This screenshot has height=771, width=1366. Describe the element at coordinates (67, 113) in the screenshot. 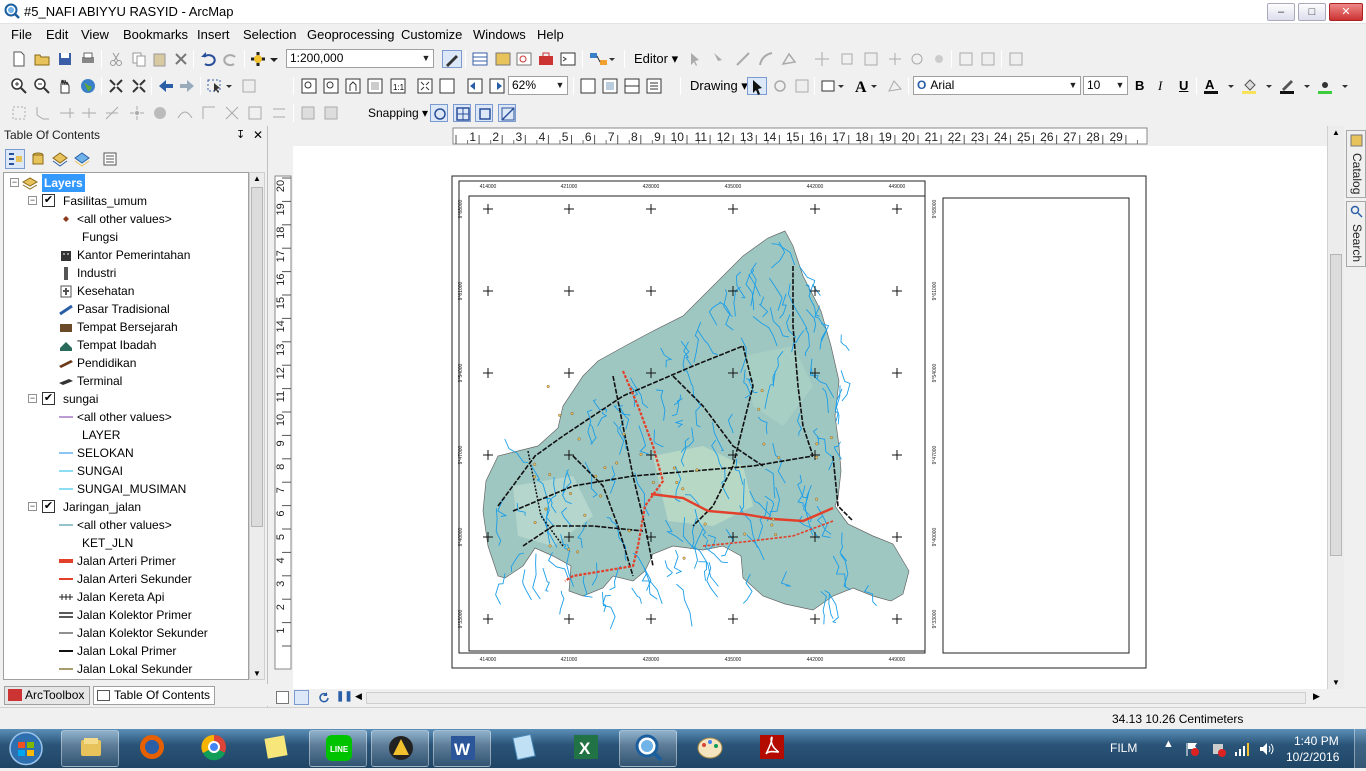

I see `extend-icon` at that location.